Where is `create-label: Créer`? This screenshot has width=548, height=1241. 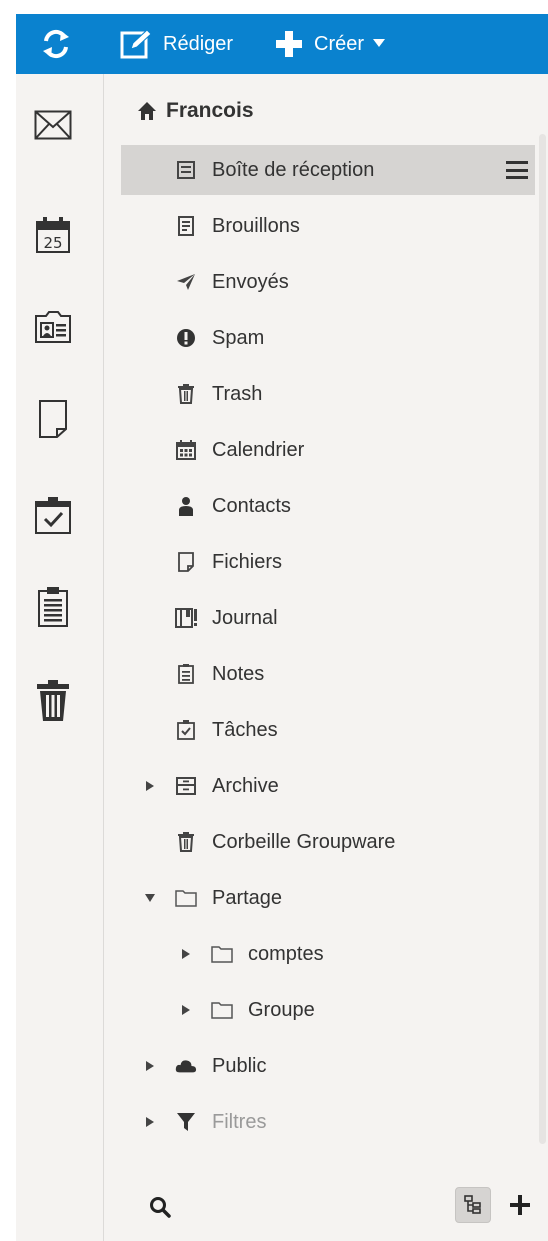
create-label: Créer is located at coordinates (339, 43).